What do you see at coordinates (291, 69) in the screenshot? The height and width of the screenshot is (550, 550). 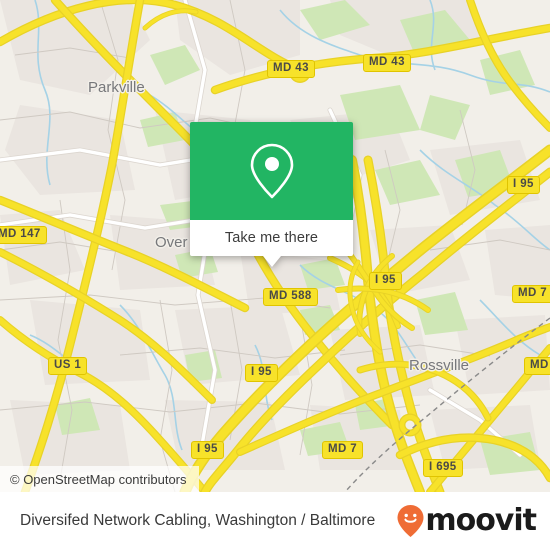 I see `road-shield-md-43-west: MD 43` at bounding box center [291, 69].